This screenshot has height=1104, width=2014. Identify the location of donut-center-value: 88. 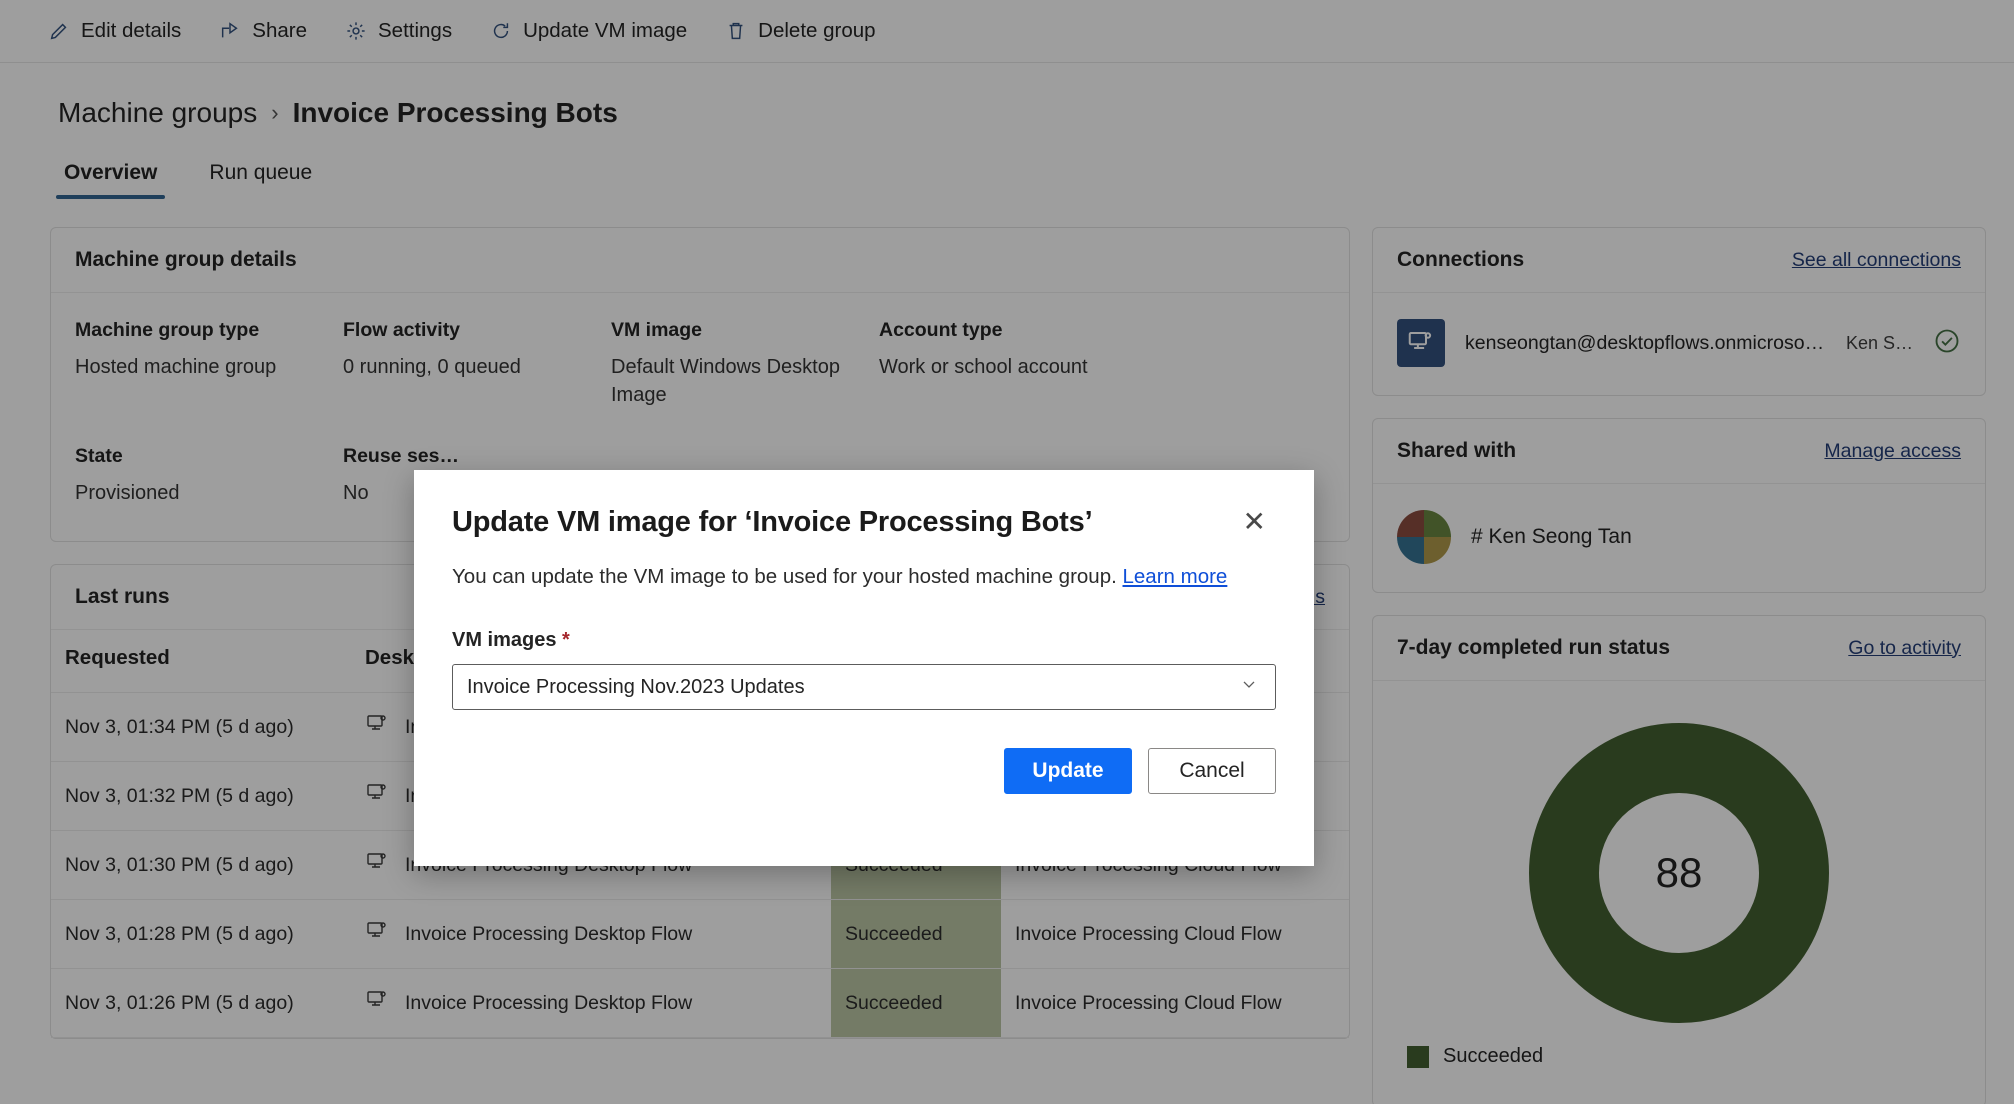
(1679, 872).